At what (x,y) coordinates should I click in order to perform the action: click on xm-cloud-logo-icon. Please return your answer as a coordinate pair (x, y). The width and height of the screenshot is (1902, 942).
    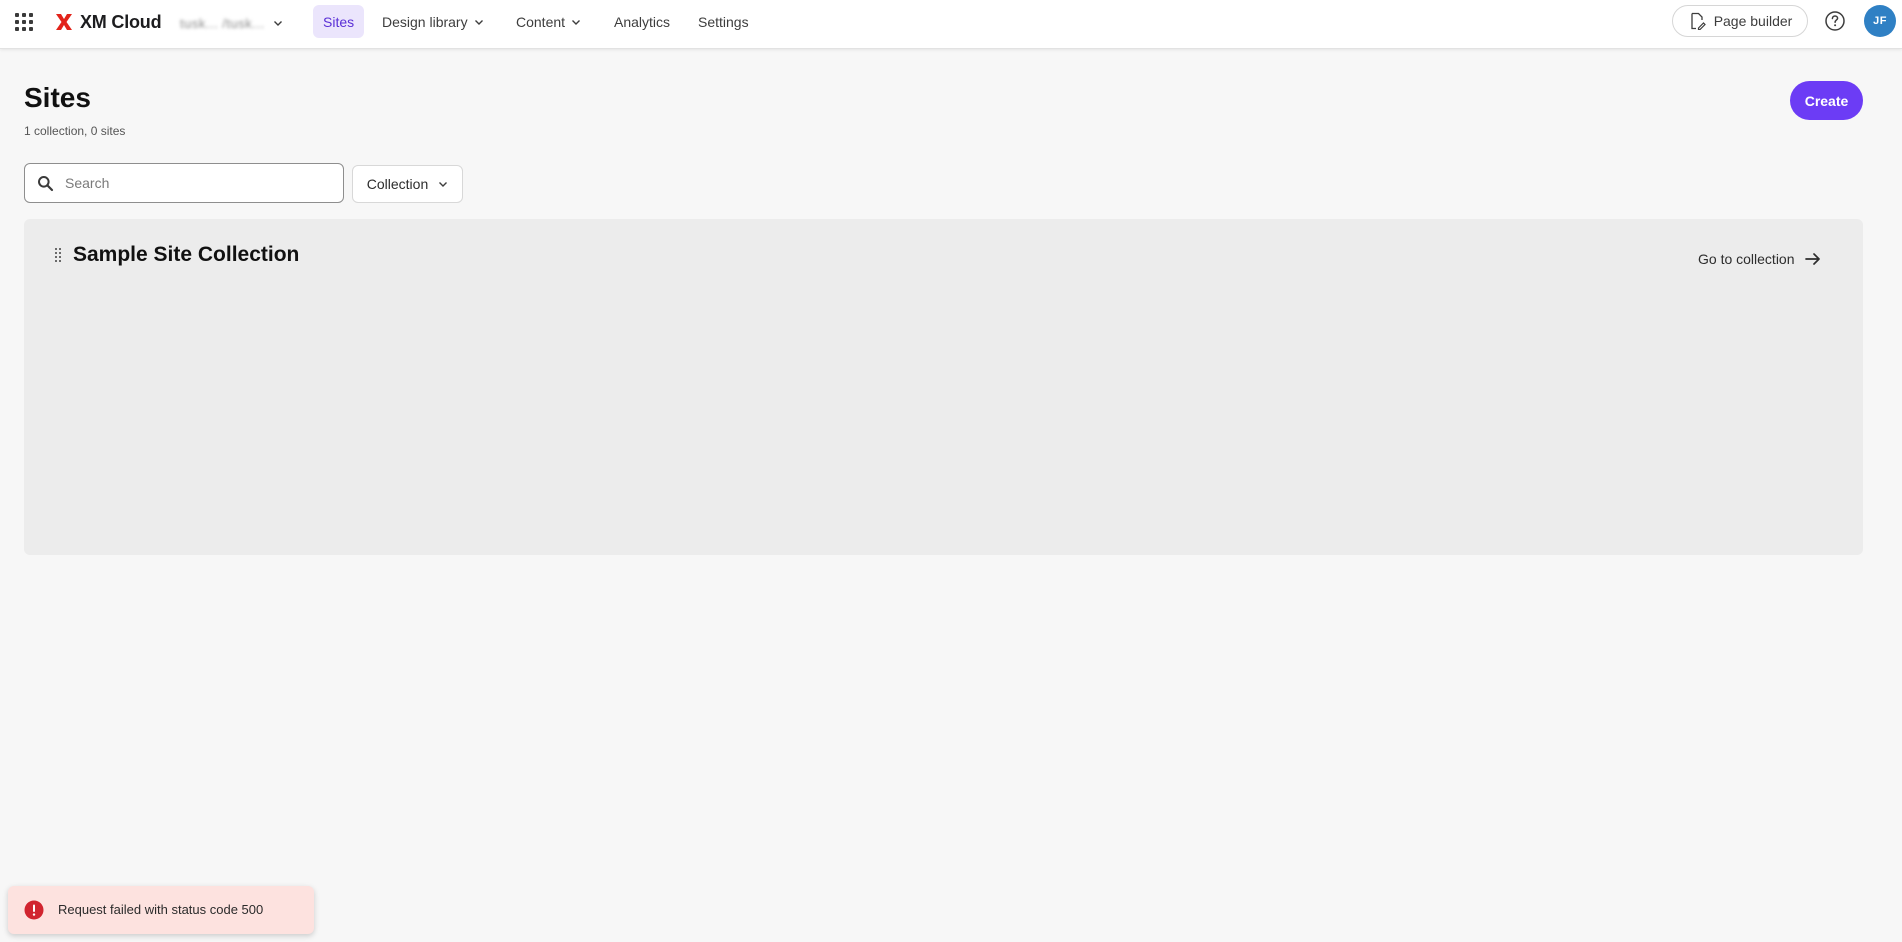
    Looking at the image, I should click on (64, 22).